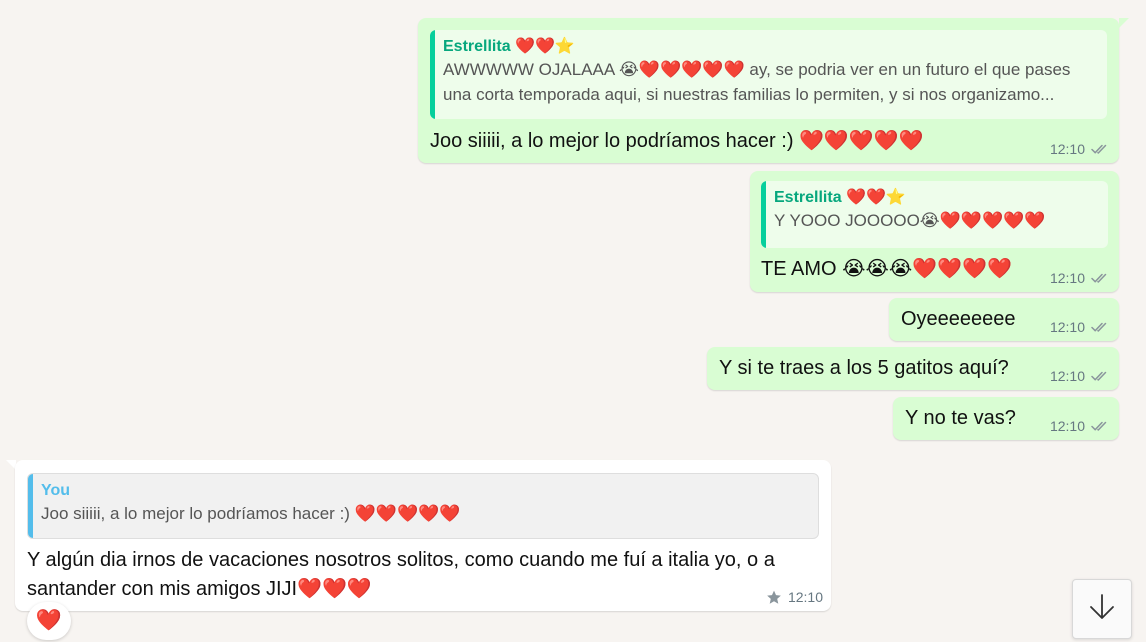 This screenshot has width=1146, height=642. I want to click on quoted-author: You, so click(56, 490).